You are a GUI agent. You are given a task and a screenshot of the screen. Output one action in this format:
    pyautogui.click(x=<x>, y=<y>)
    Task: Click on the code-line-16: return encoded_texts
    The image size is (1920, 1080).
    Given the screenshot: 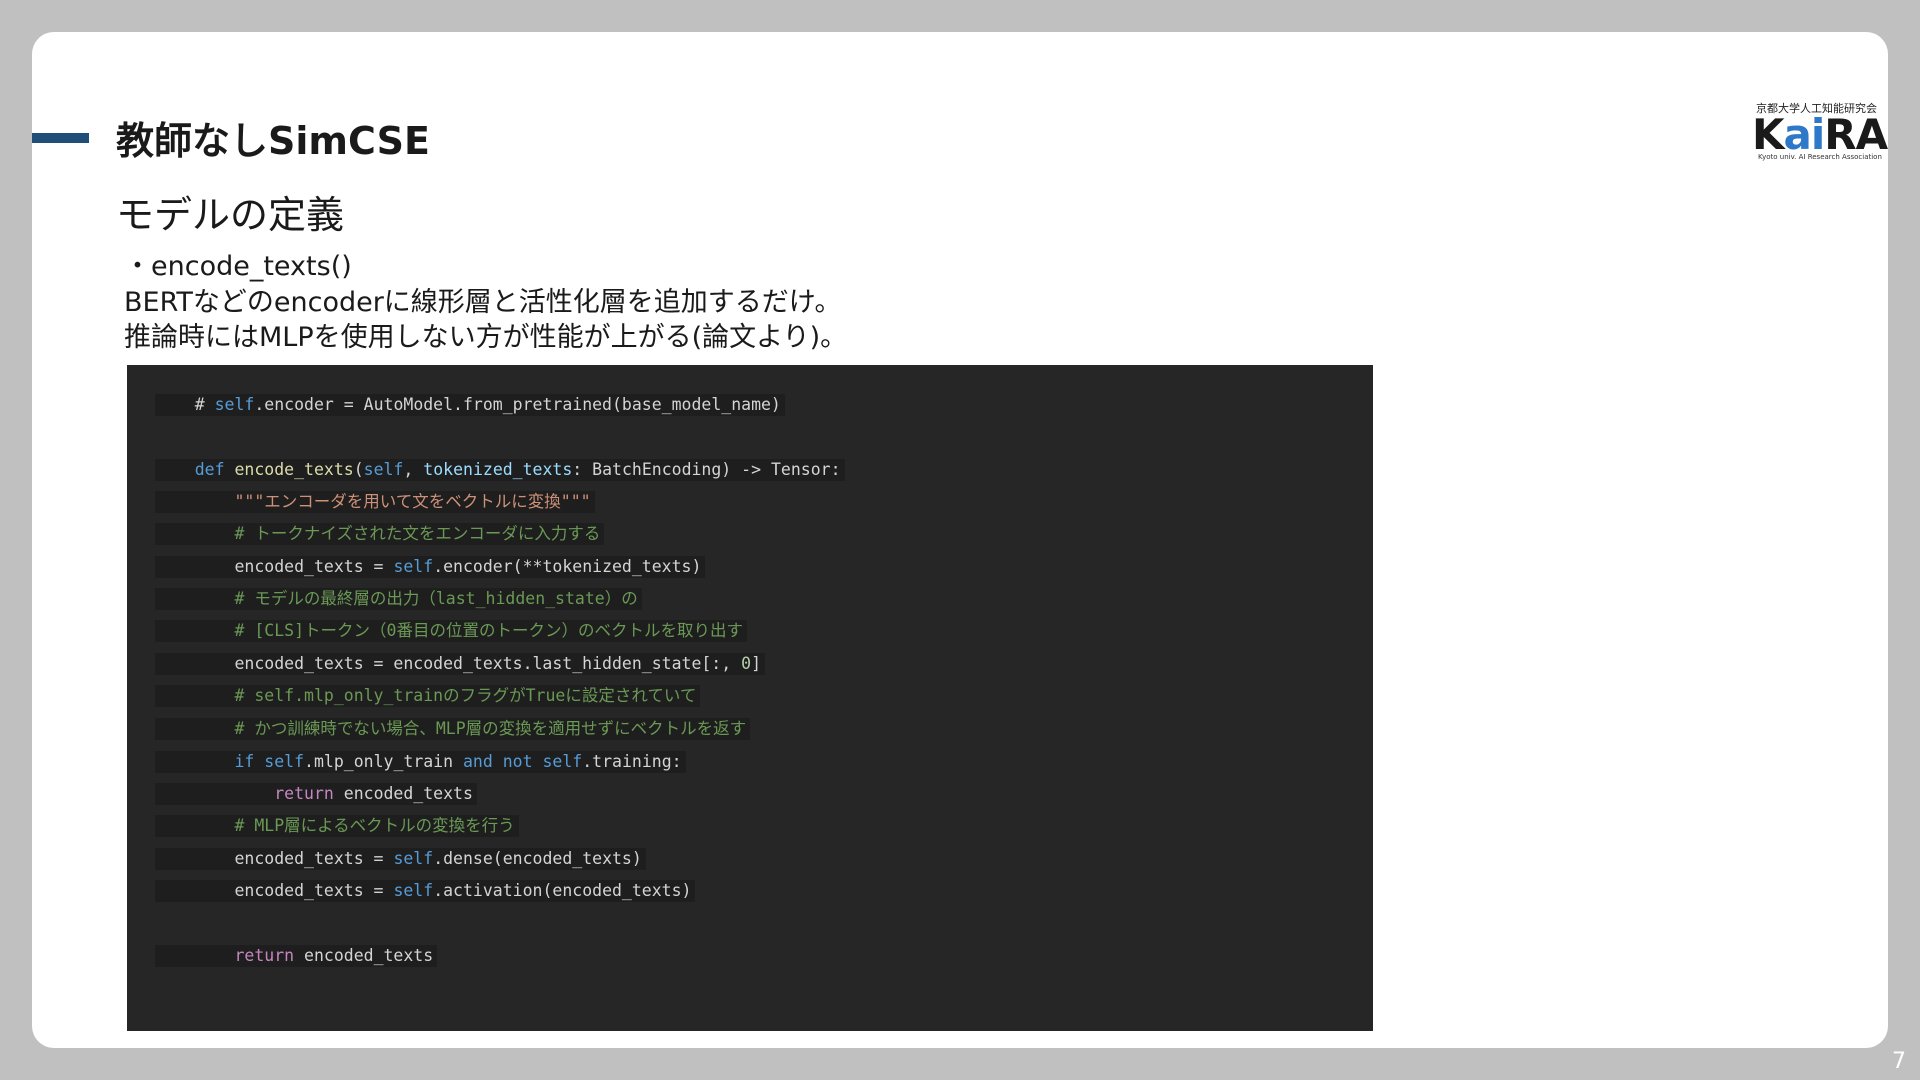 What is the action you would take?
    pyautogui.click(x=296, y=956)
    